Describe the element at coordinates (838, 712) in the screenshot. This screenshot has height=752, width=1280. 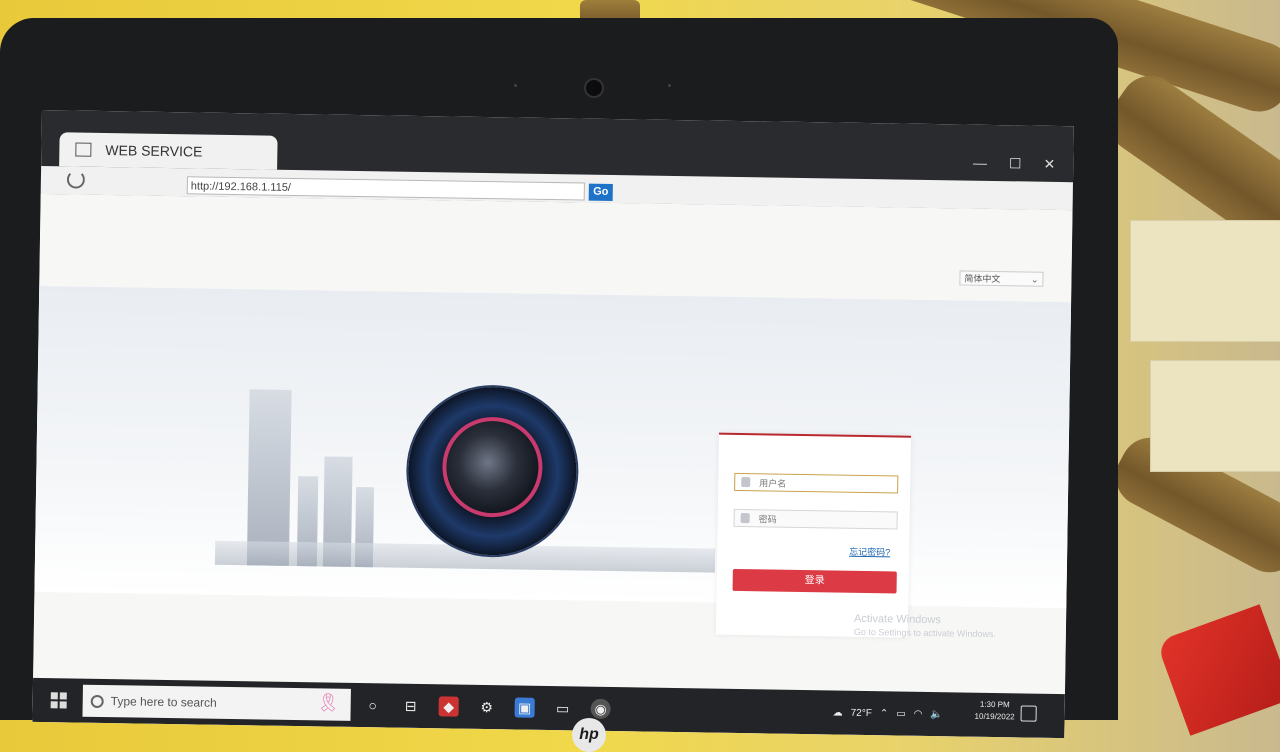
I see `weather-cloud-icon: ☁` at that location.